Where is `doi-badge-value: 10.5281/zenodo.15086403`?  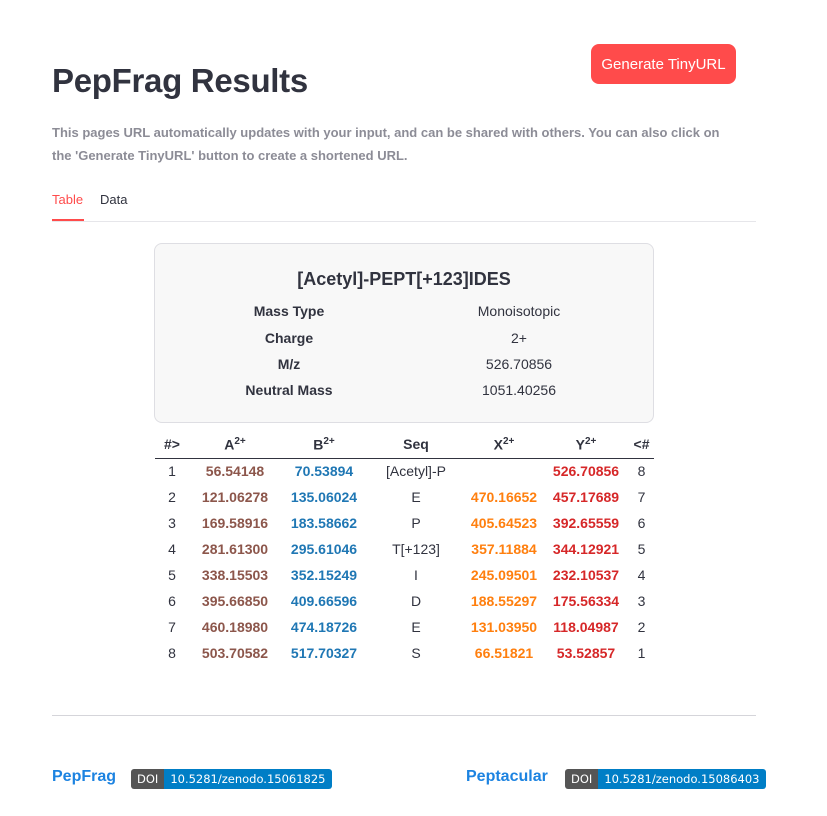 doi-badge-value: 10.5281/zenodo.15086403 is located at coordinates (682, 779).